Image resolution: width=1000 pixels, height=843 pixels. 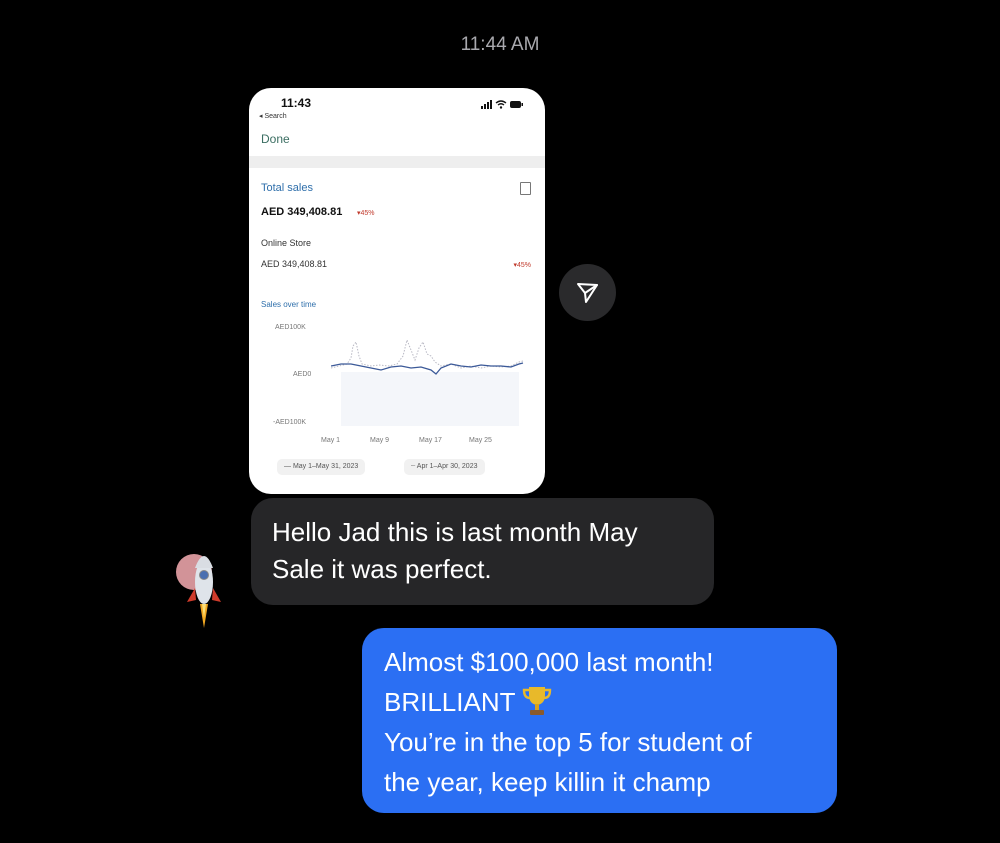 I want to click on sales-over-time-title: Sales over time, so click(x=289, y=304).